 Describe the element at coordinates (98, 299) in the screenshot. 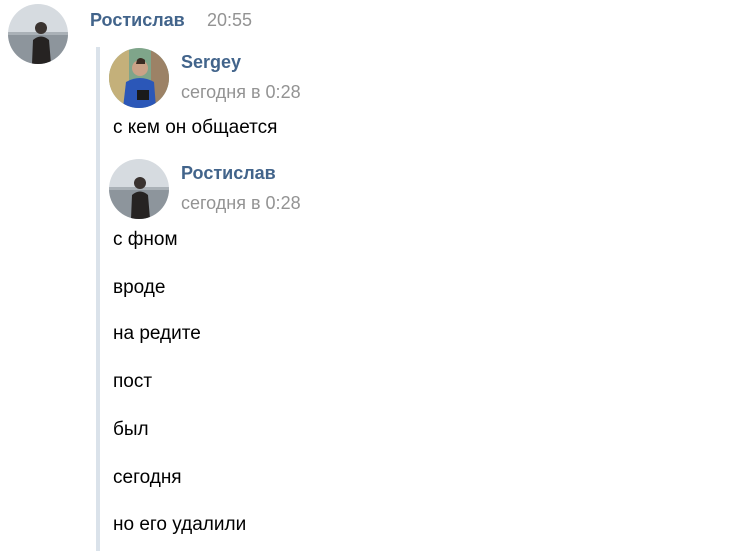

I see `forwarded-messages-bar` at that location.